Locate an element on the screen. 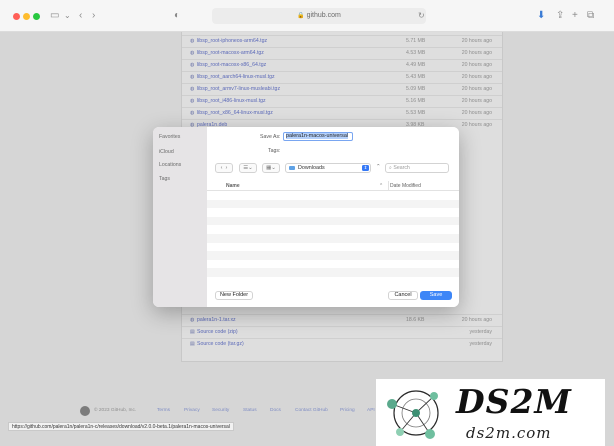 Image resolution: width=614 pixels, height=446 pixels. close-window-button is located at coordinates (16, 16).